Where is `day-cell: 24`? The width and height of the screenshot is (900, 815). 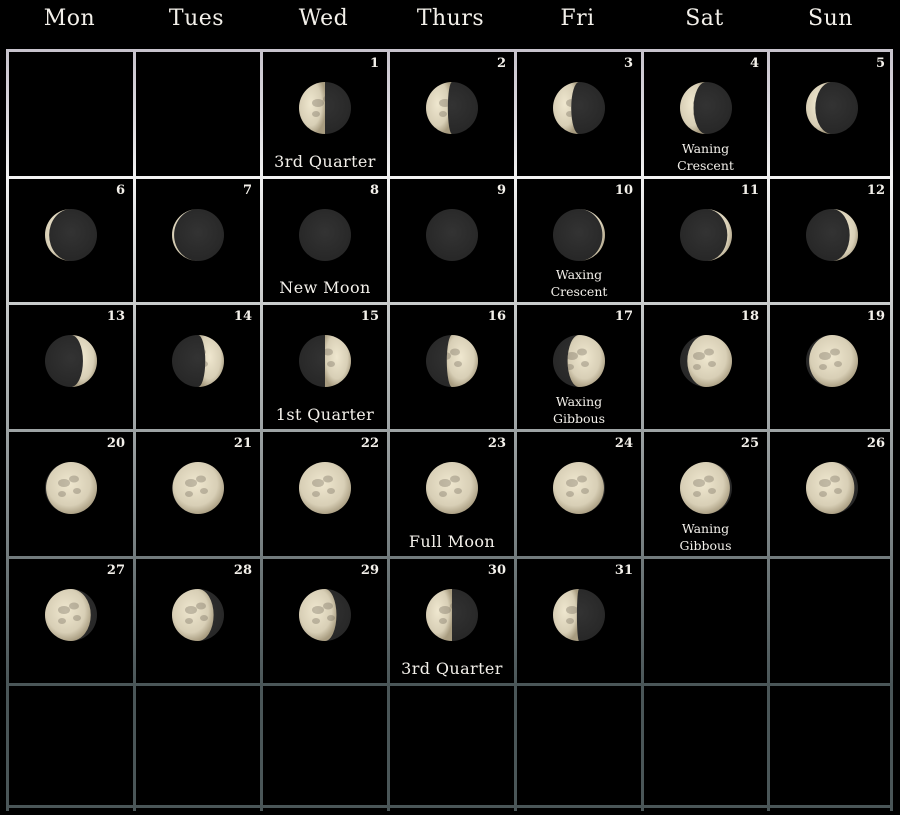
day-cell: 24 is located at coordinates (579, 494).